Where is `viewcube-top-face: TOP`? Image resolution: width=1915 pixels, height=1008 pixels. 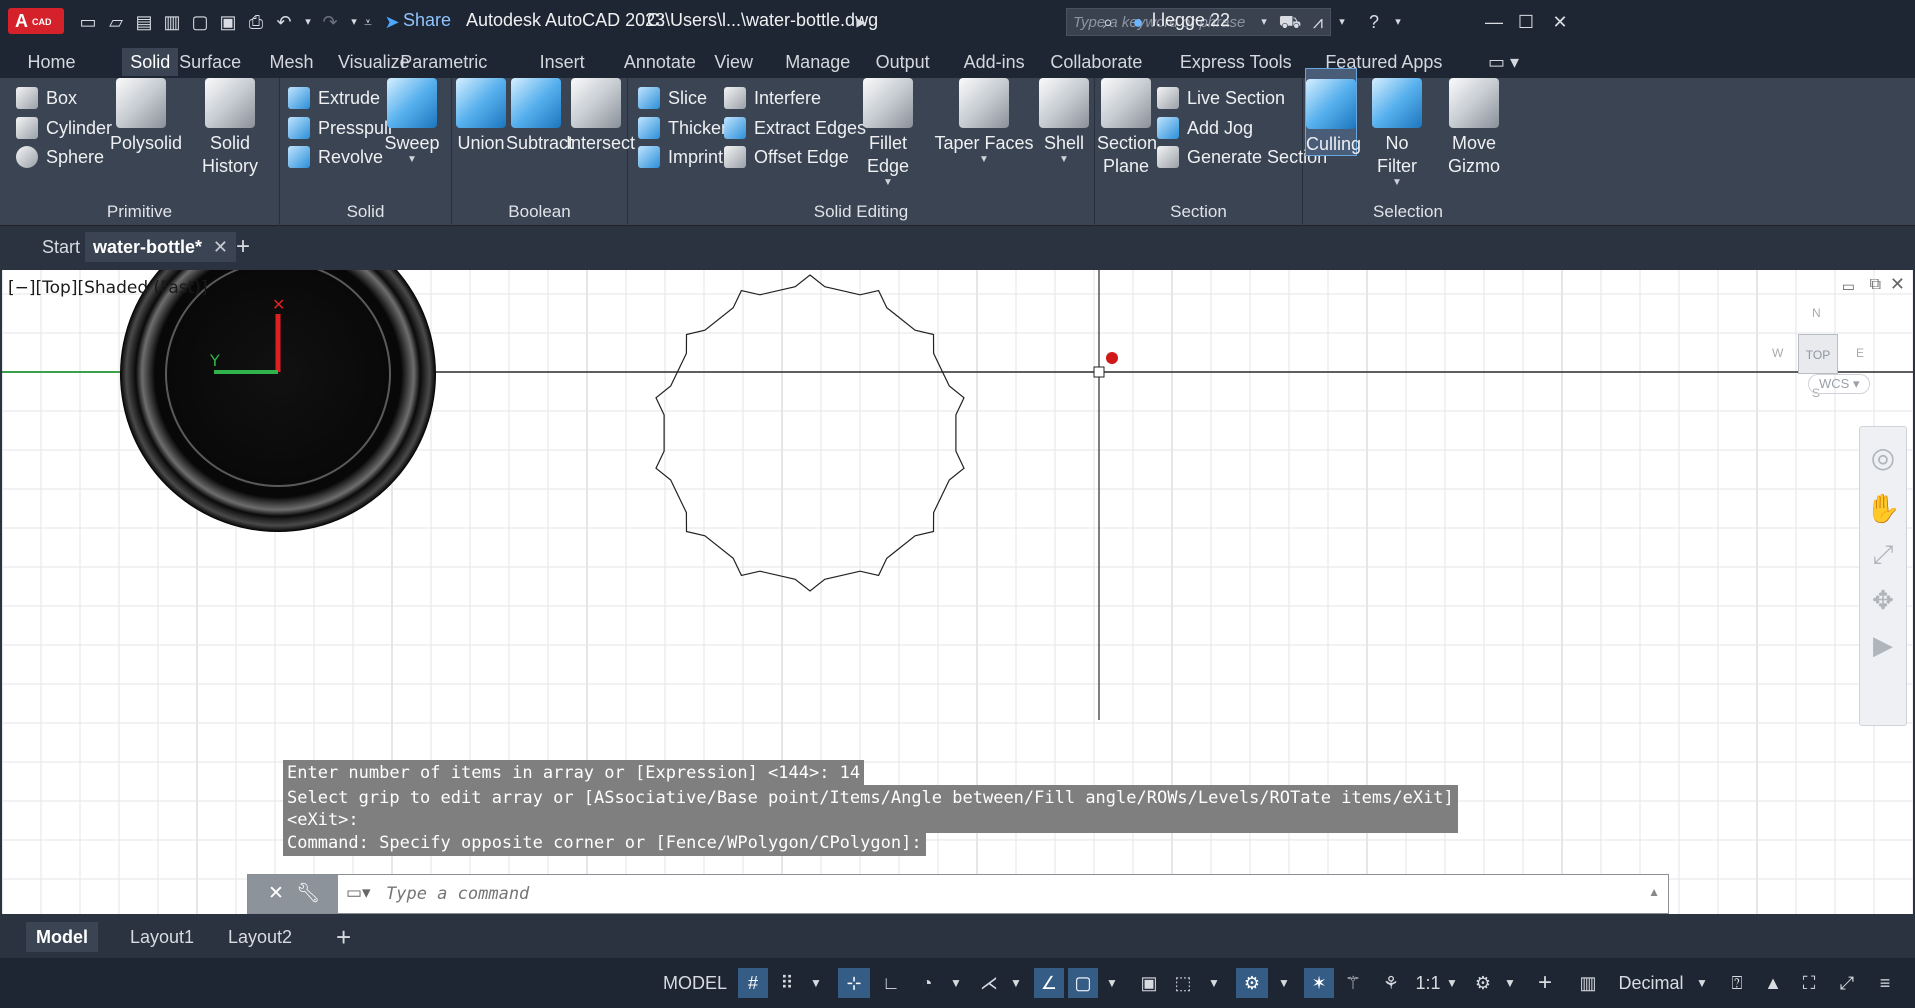 viewcube-top-face: TOP is located at coordinates (1818, 354).